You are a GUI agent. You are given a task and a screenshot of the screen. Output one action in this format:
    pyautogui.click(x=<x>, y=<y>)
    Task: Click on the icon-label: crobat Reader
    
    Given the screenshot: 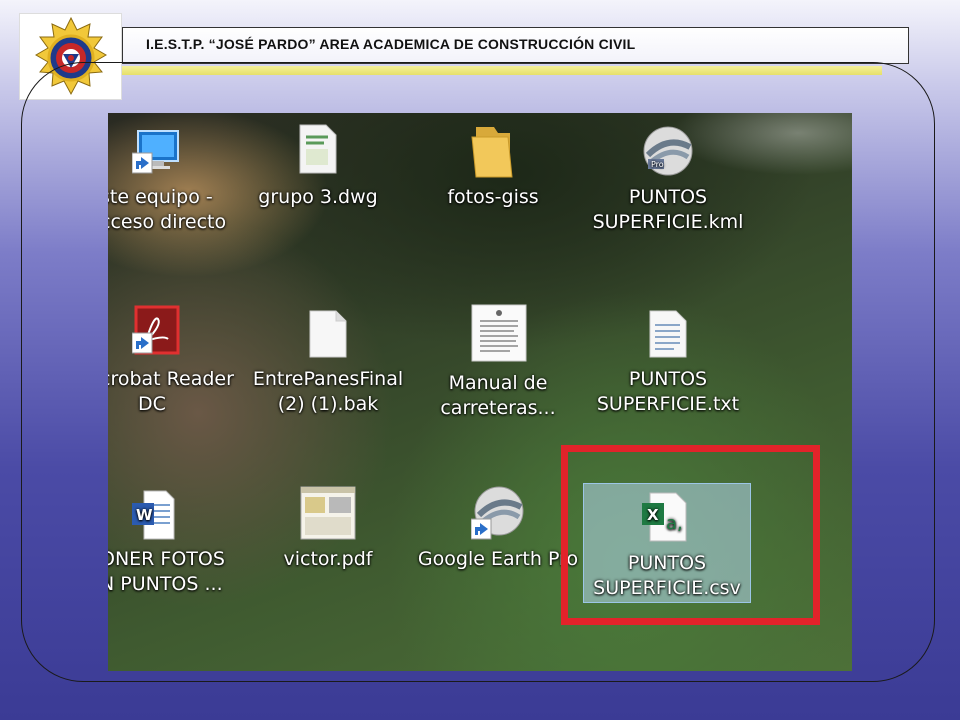 What is the action you would take?
    pyautogui.click(x=171, y=379)
    